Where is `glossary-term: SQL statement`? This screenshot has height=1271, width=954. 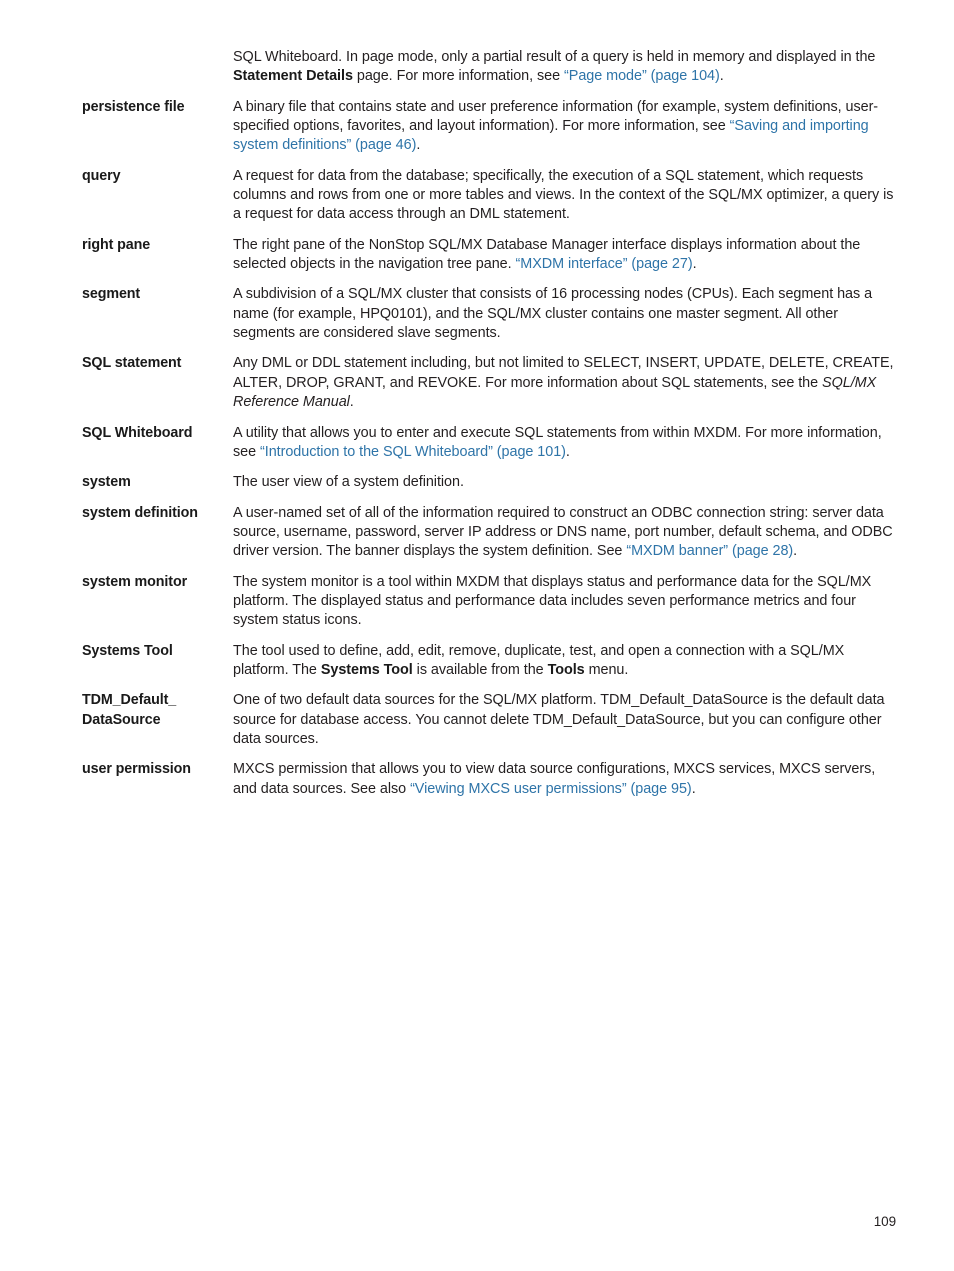 glossary-term: SQL statement is located at coordinates (132, 363).